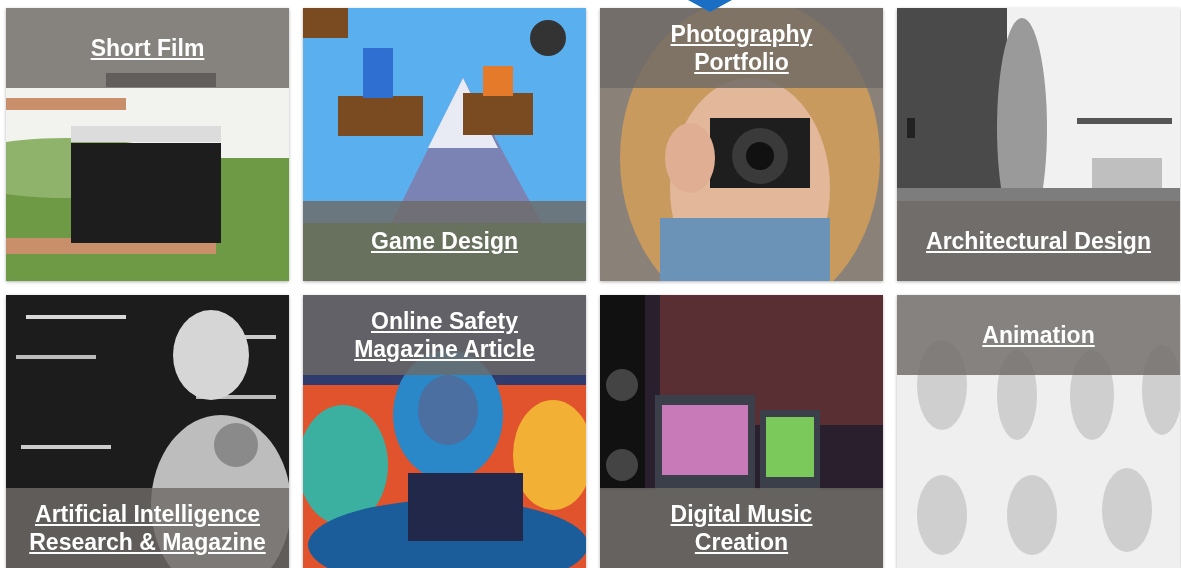  What do you see at coordinates (741, 48) in the screenshot?
I see `tile-link: Photography Portfolio` at bounding box center [741, 48].